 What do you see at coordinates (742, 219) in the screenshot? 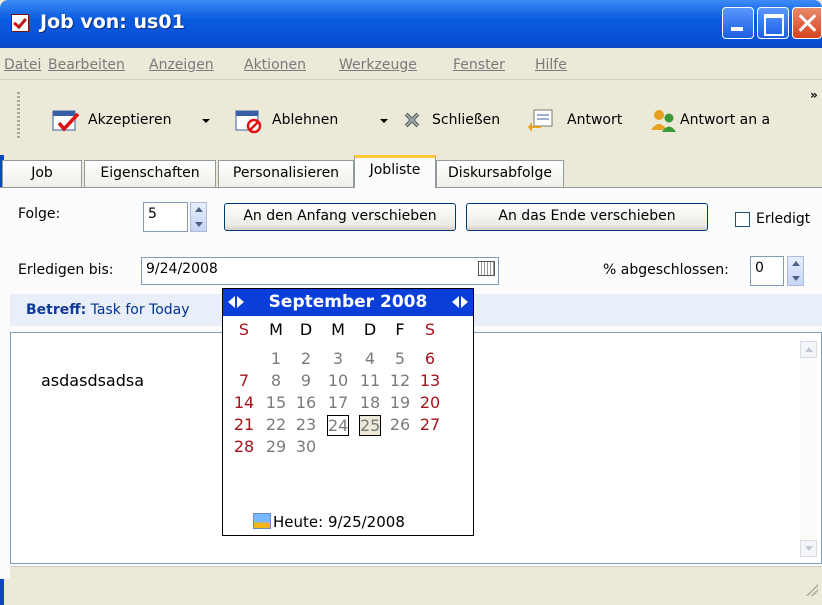
I see `done-checkbox` at bounding box center [742, 219].